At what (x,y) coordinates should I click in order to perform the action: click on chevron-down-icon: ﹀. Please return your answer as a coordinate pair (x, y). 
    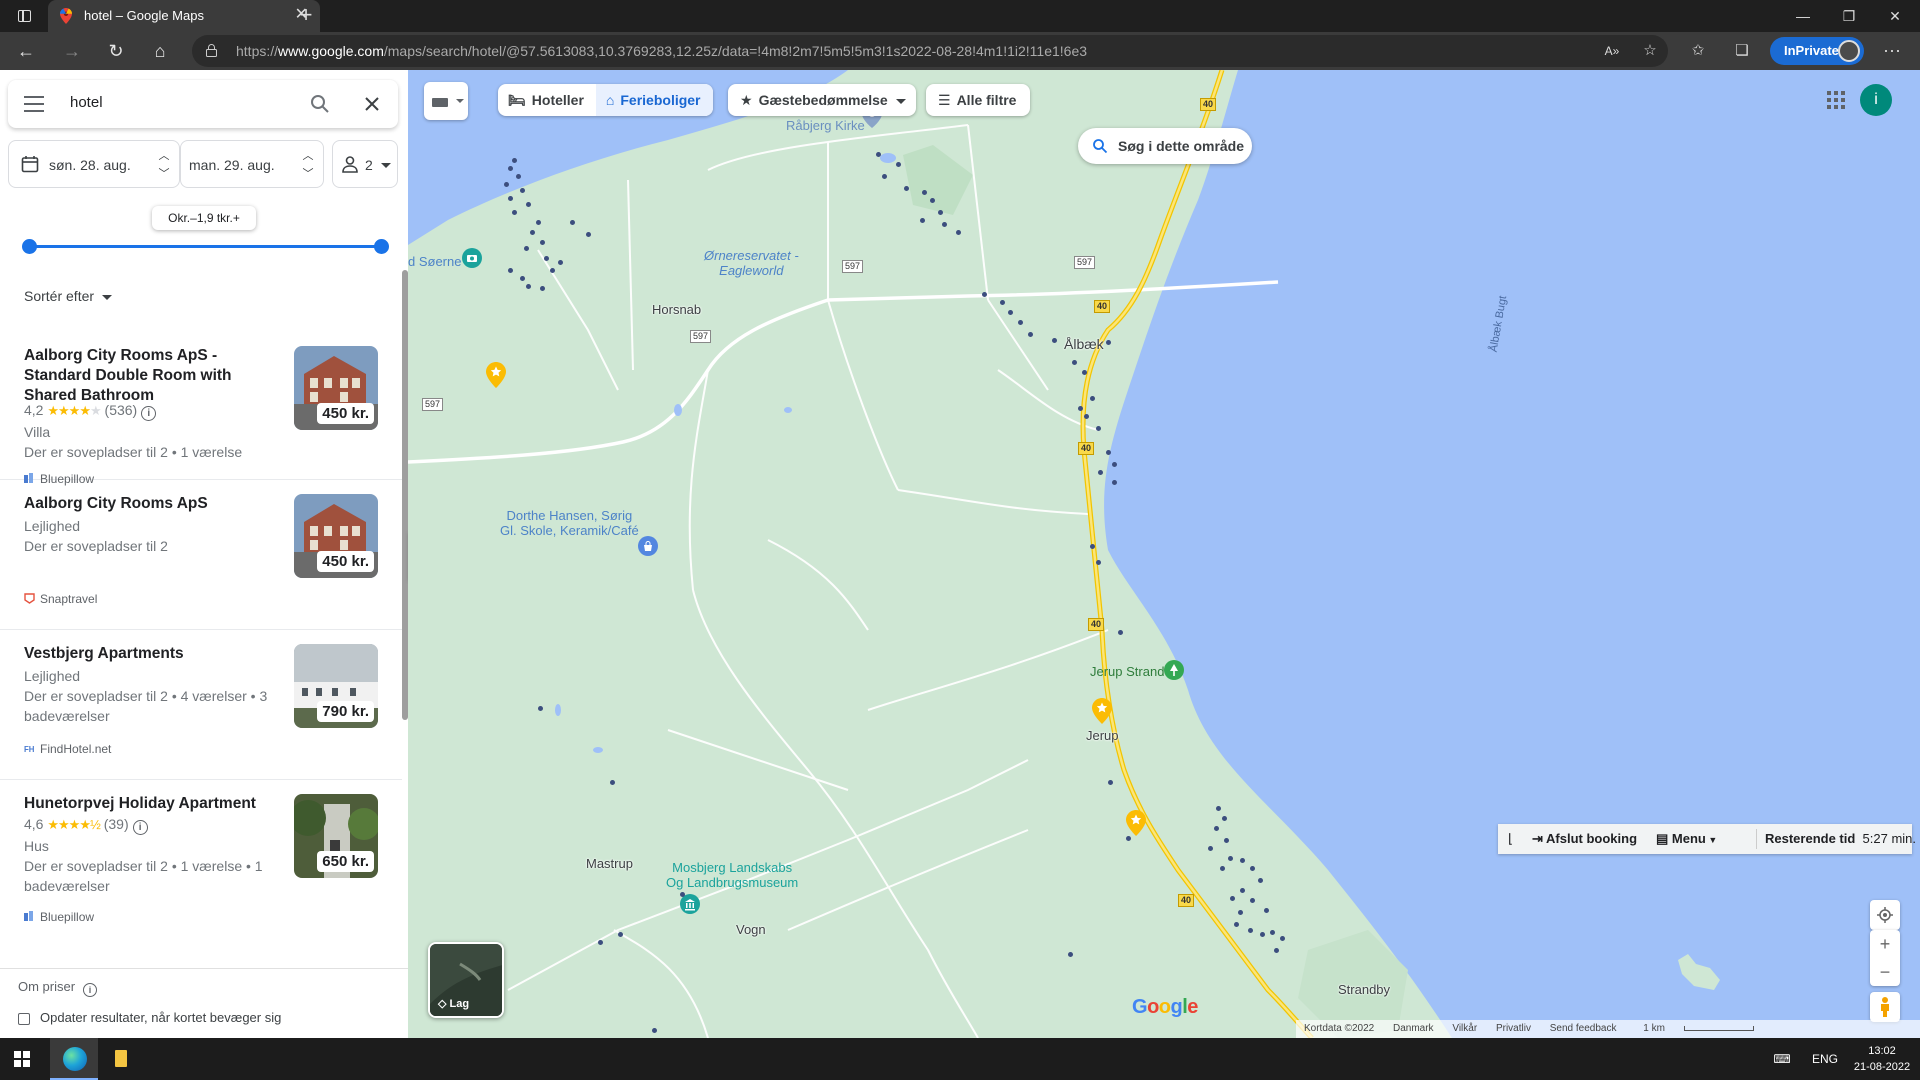
    Looking at the image, I should click on (164, 174).